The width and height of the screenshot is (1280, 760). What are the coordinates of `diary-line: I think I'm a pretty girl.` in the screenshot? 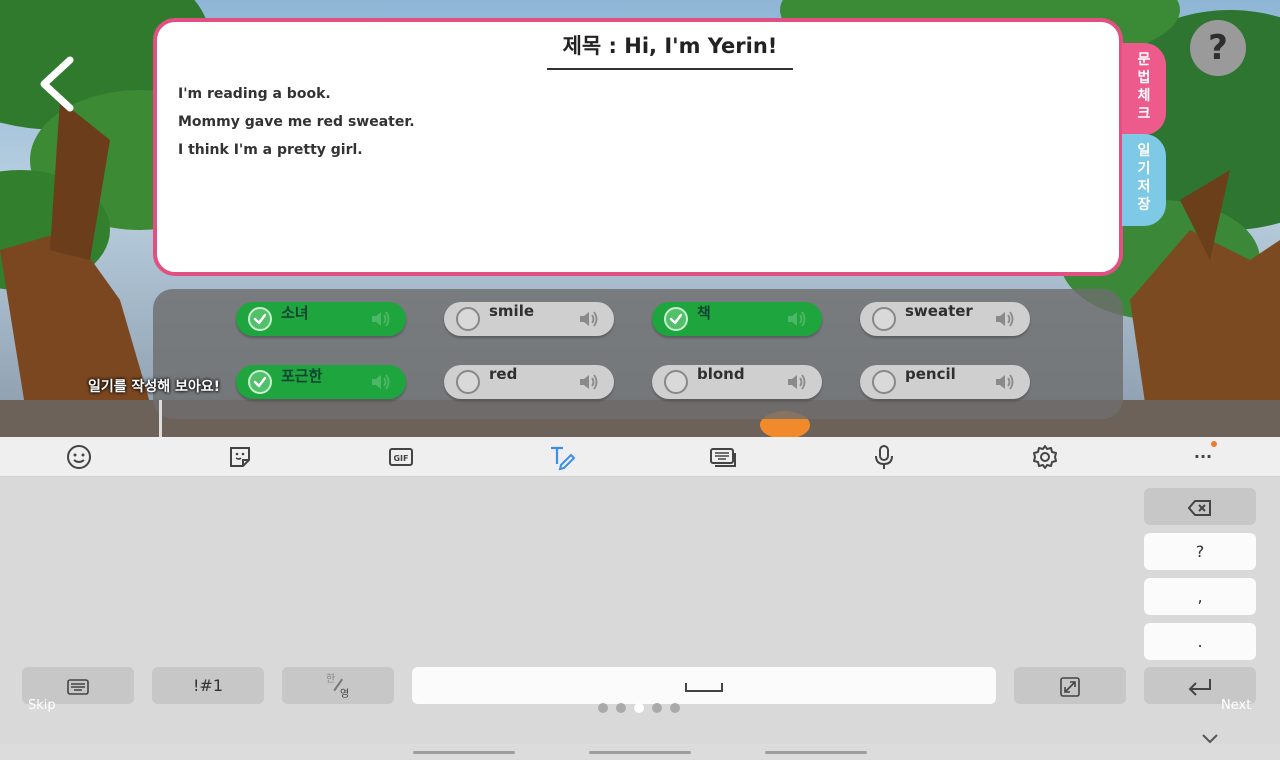 It's located at (270, 150).